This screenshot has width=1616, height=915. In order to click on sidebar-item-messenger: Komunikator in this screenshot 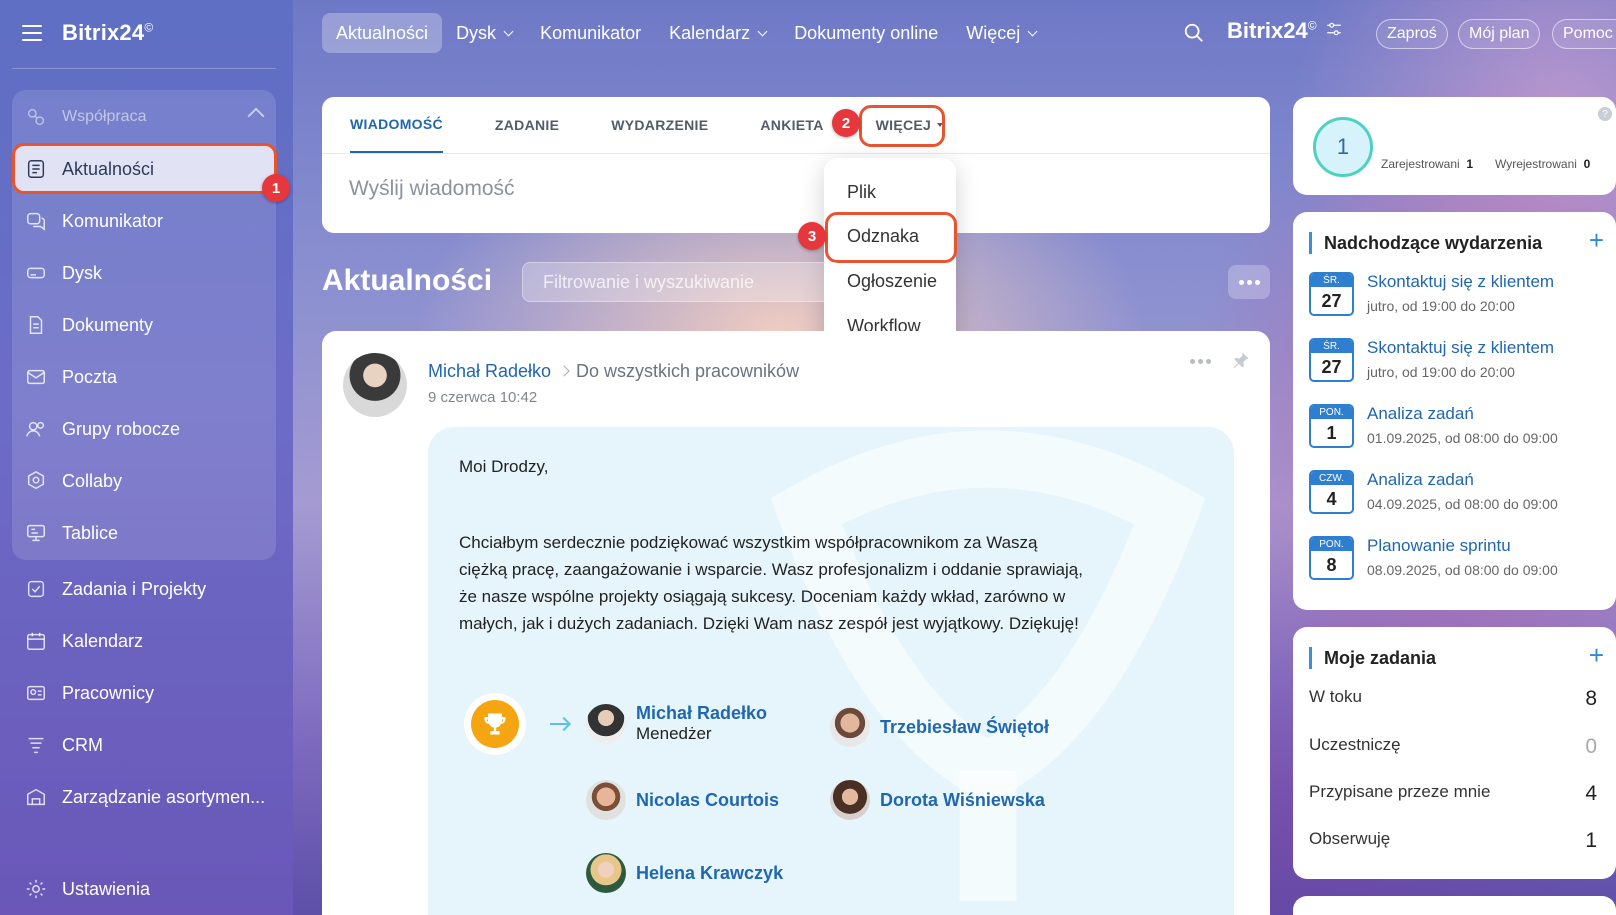, I will do `click(144, 221)`.